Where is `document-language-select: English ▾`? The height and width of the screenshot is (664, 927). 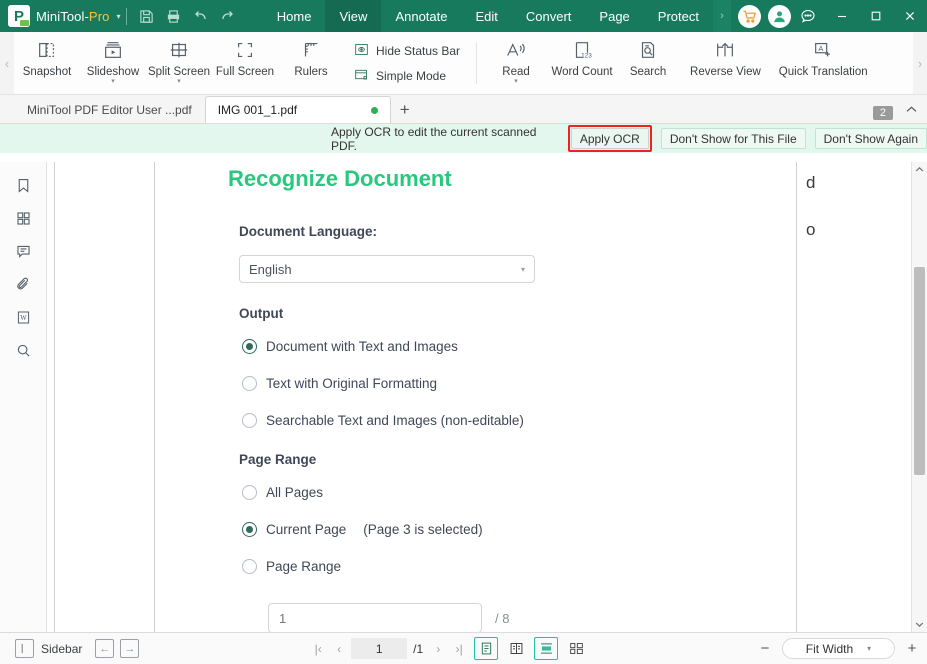
document-language-select: English ▾ is located at coordinates (387, 269).